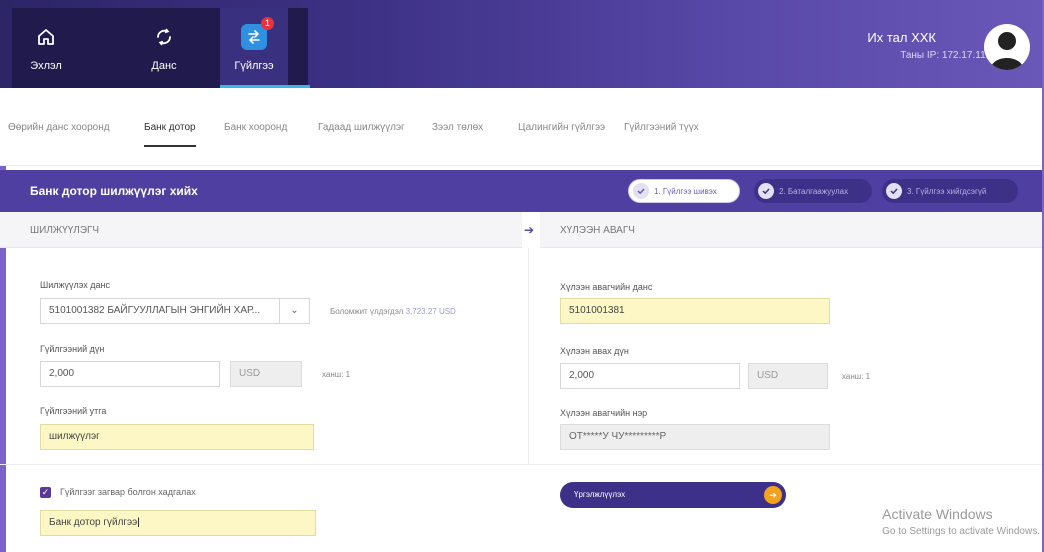 The image size is (1044, 552). Describe the element at coordinates (114, 191) in the screenshot. I see `panel-title: Банк дотор шилжүүлэг хийх` at that location.